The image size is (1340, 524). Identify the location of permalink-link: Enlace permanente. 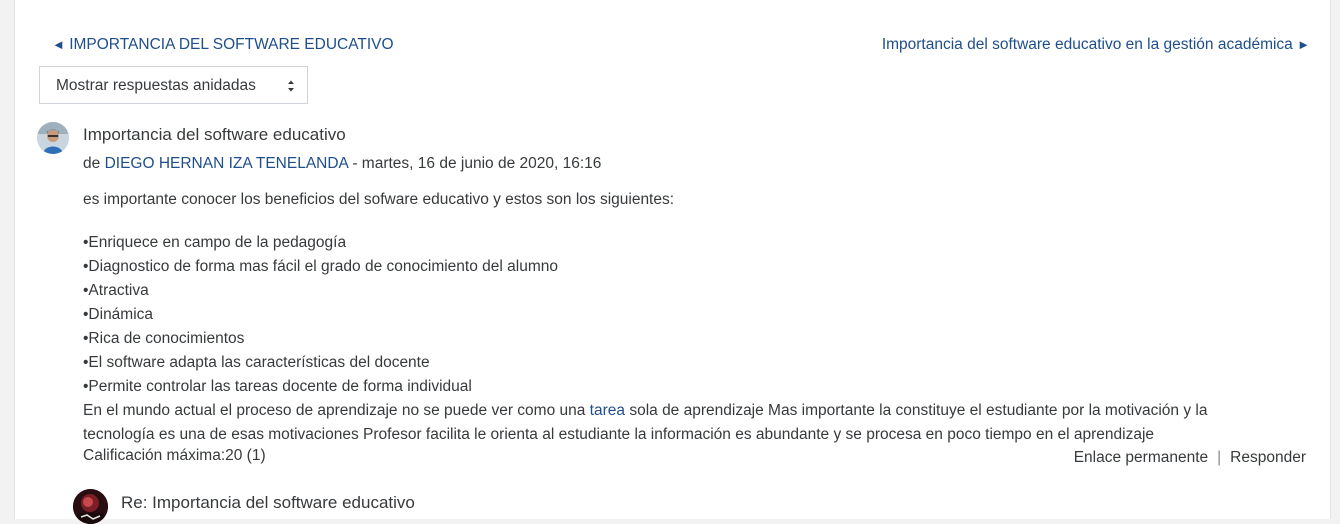
(1141, 457).